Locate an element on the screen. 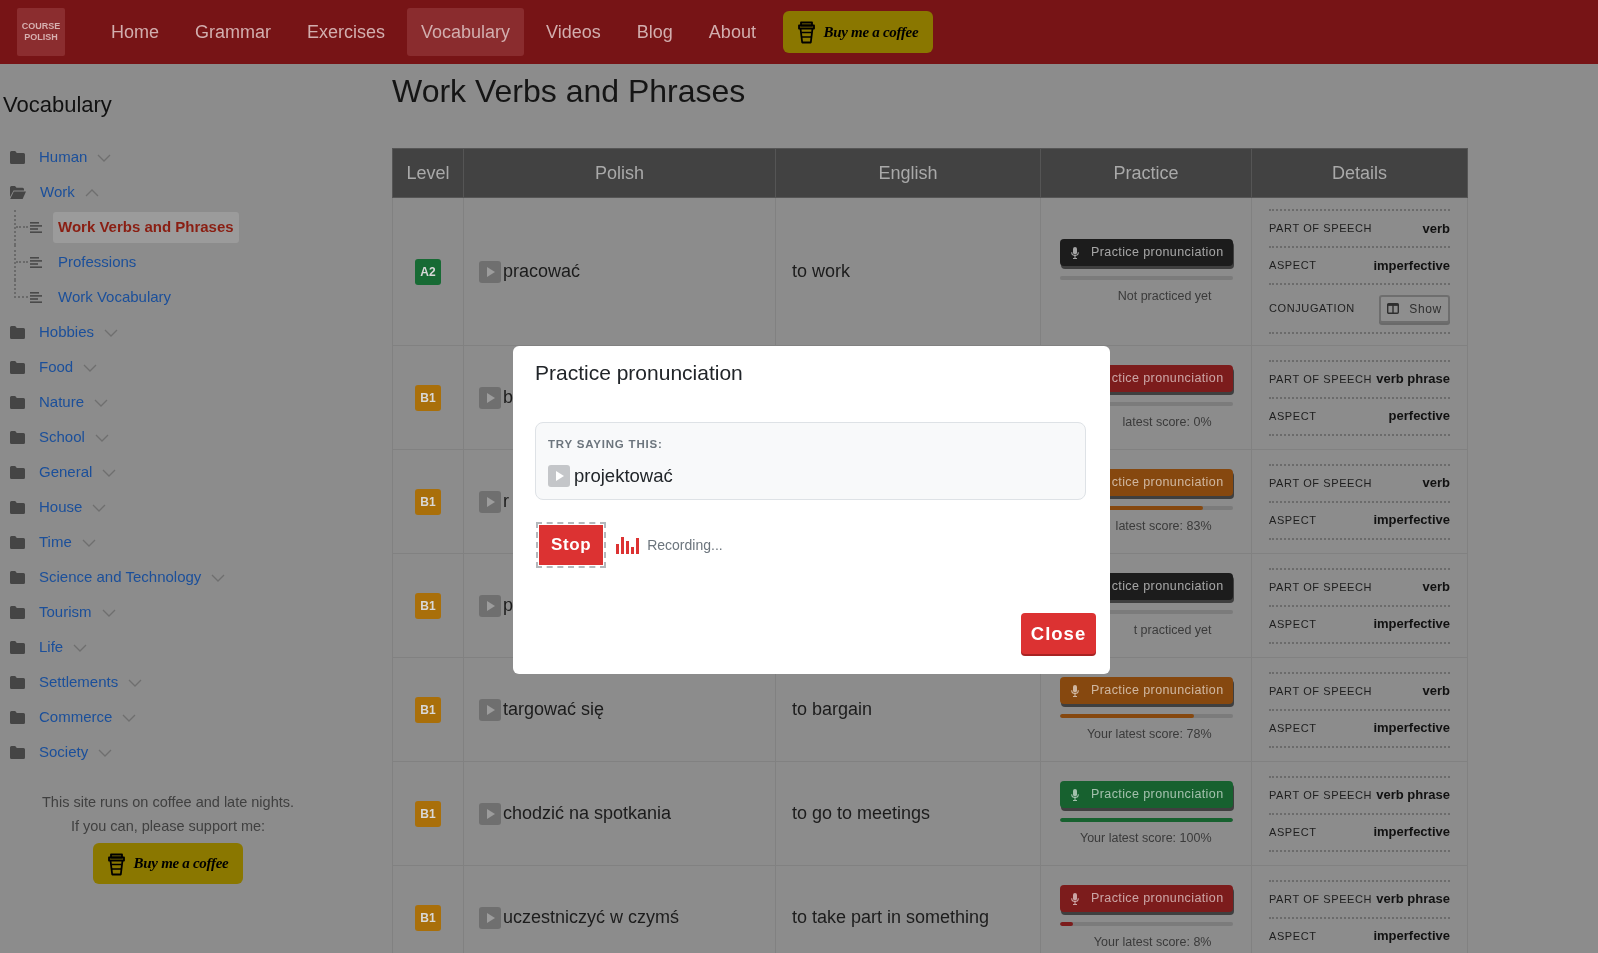 The image size is (1598, 953). subcategory-link: Professions is located at coordinates (97, 262).